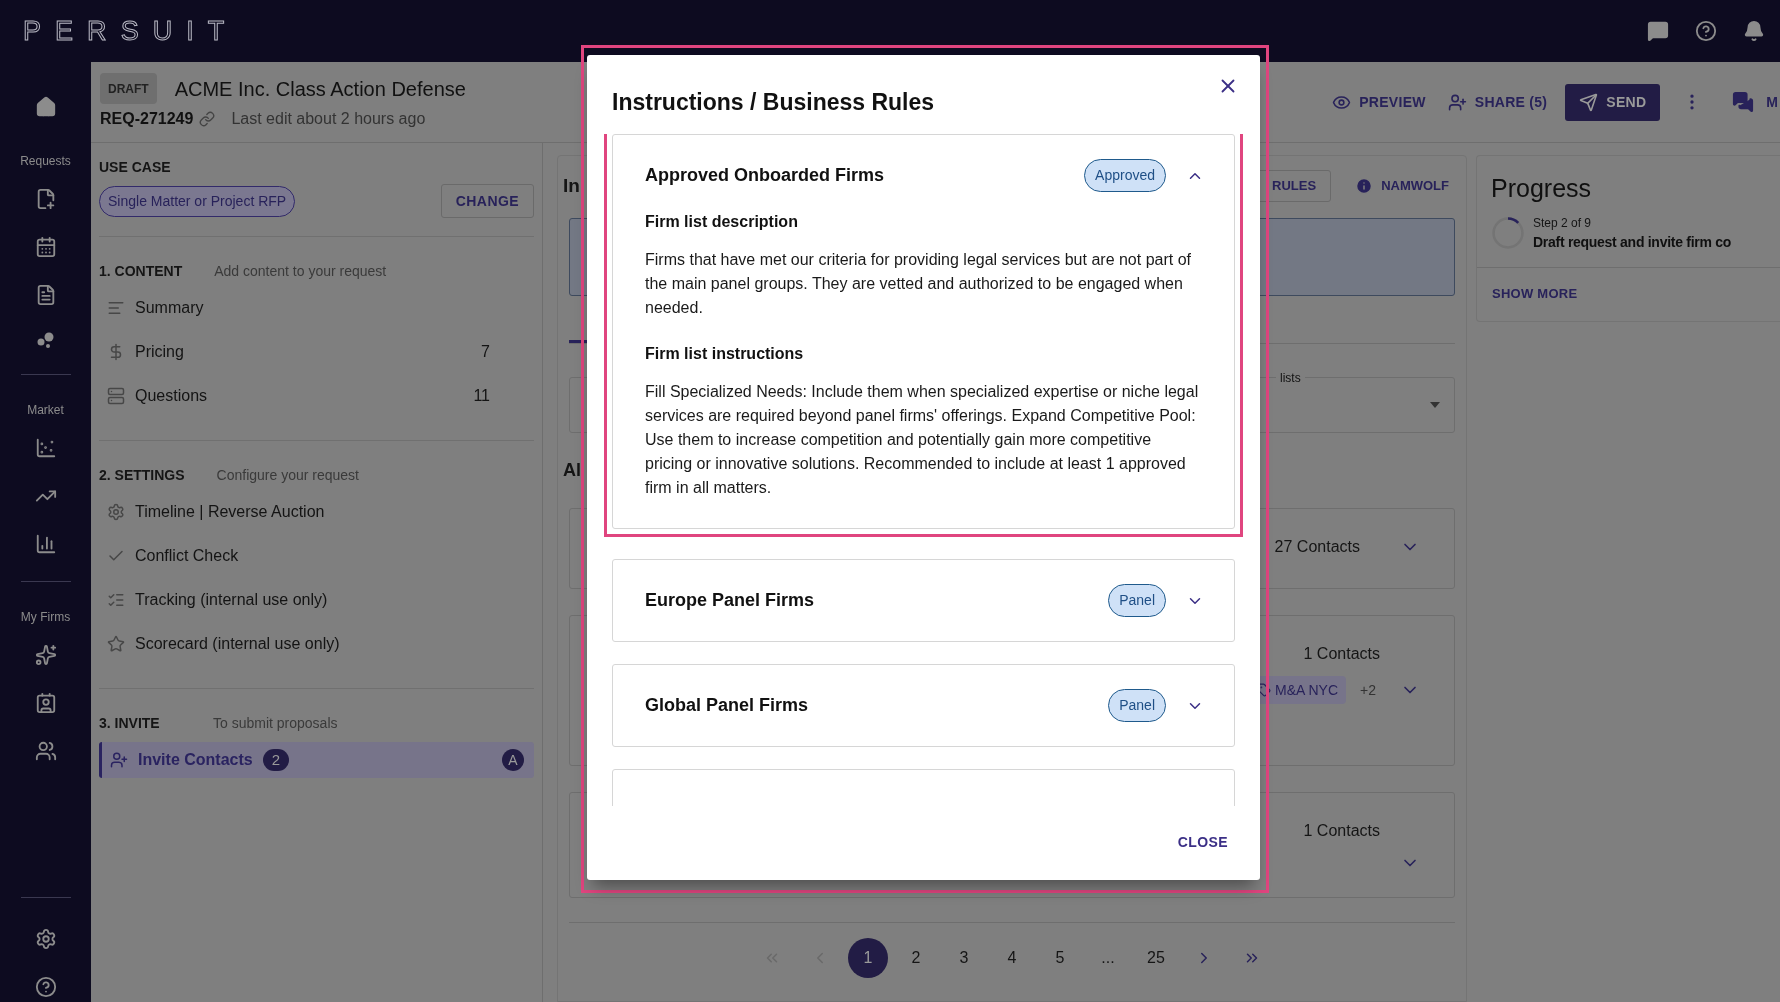  What do you see at coordinates (1156, 958) in the screenshot?
I see `page-button: 25` at bounding box center [1156, 958].